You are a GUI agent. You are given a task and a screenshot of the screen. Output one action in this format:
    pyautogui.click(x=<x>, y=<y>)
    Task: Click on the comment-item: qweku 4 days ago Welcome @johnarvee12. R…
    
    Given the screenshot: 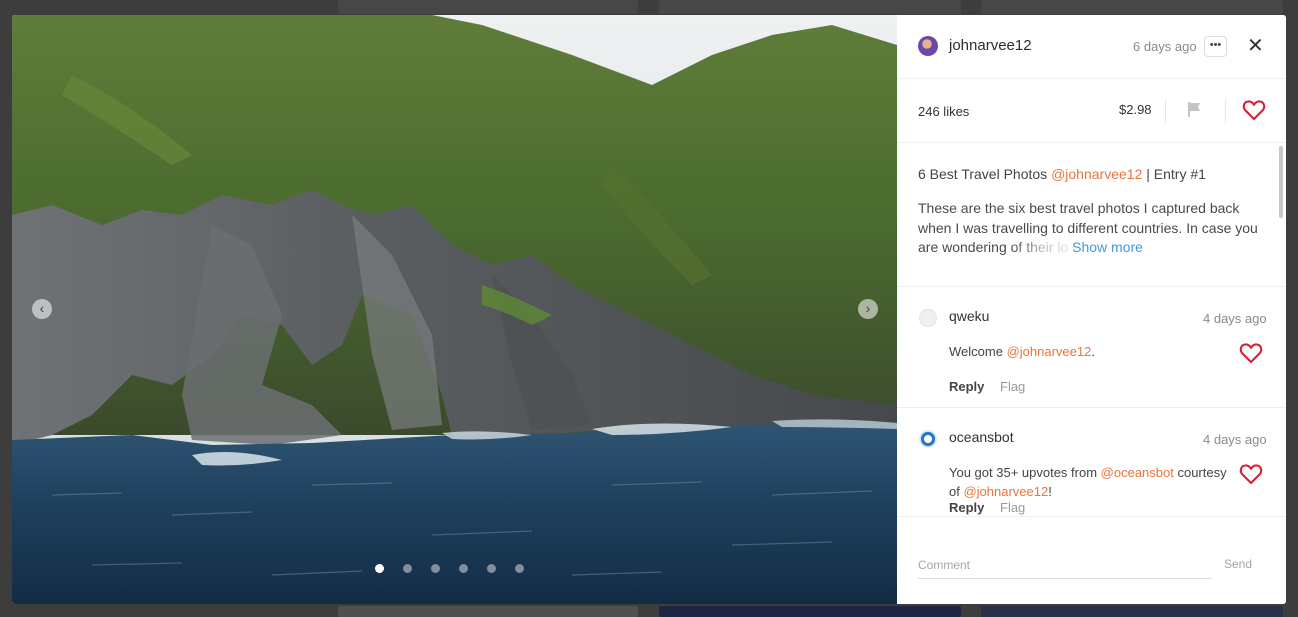 What is the action you would take?
    pyautogui.click(x=1091, y=346)
    